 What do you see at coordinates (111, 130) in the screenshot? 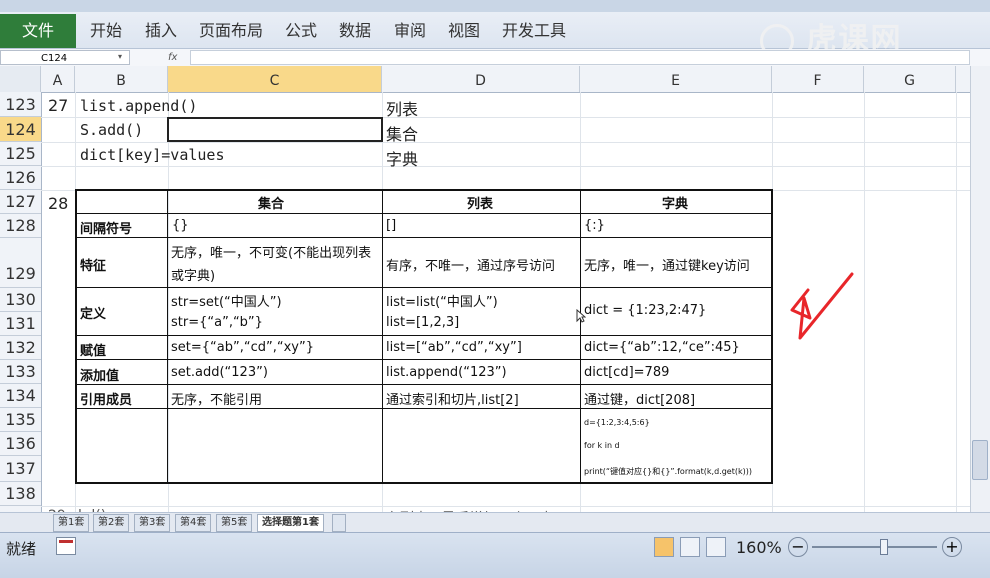
I see `cell-b124: S.add()` at bounding box center [111, 130].